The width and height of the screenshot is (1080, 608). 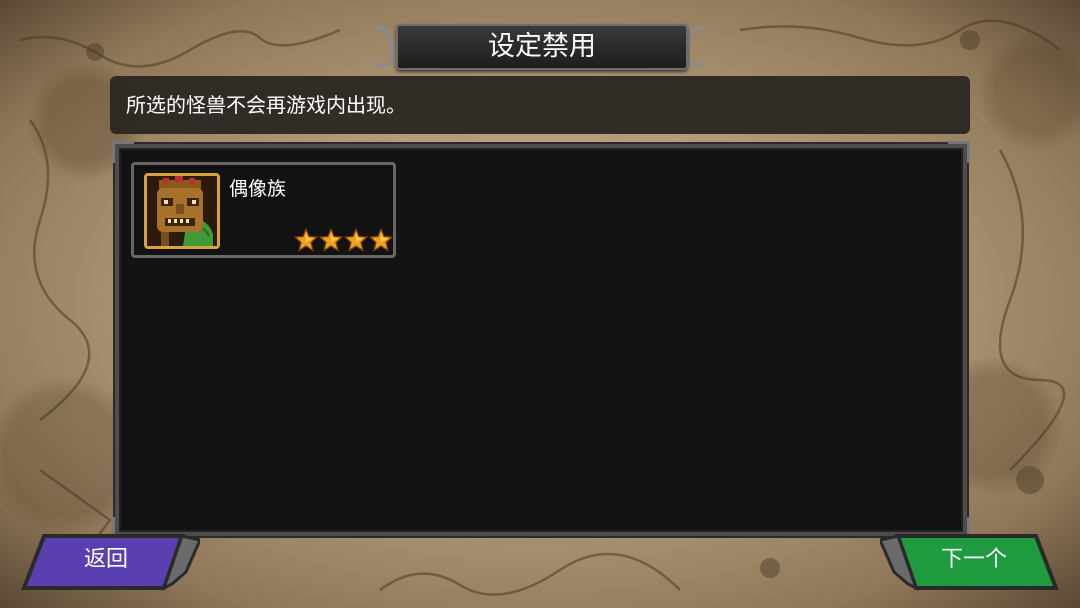 I want to click on page-title: 设定禁用, so click(x=542, y=46).